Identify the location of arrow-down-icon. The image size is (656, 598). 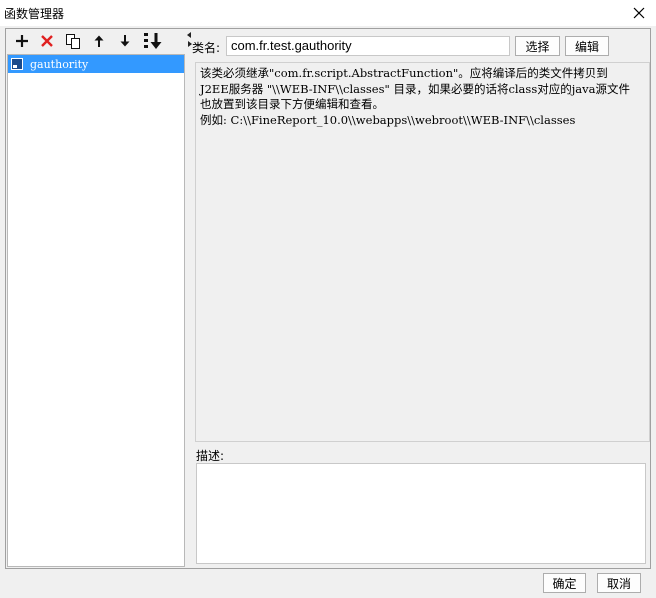
(125, 41).